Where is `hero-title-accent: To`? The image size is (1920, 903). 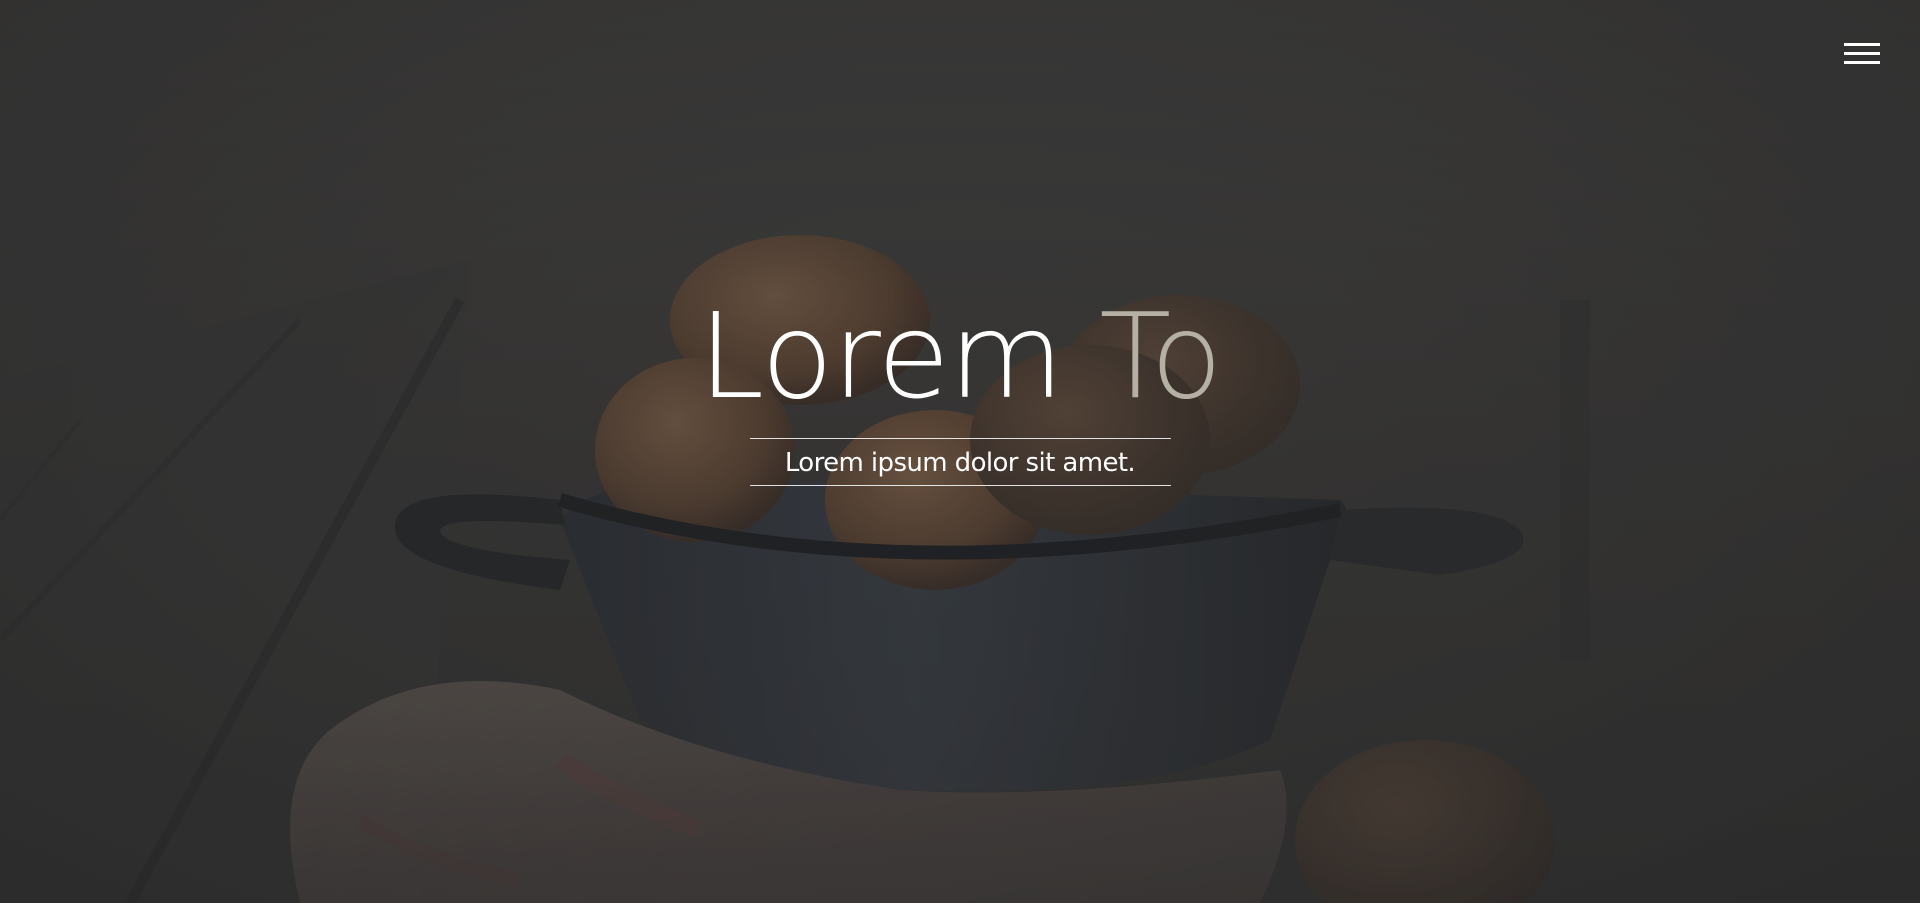
hero-title-accent: To is located at coordinates (1160, 356).